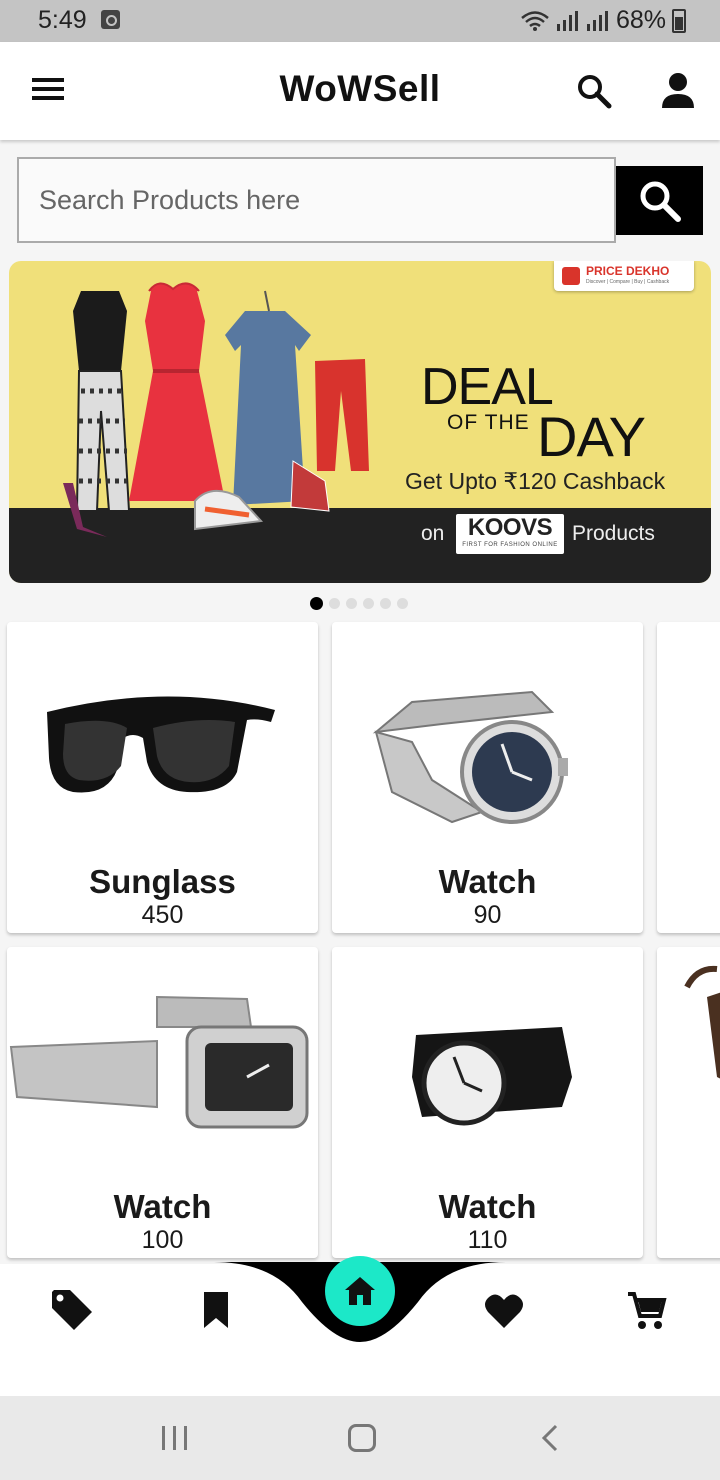  Describe the element at coordinates (162, 1240) in the screenshot. I see `product-price: 100` at that location.